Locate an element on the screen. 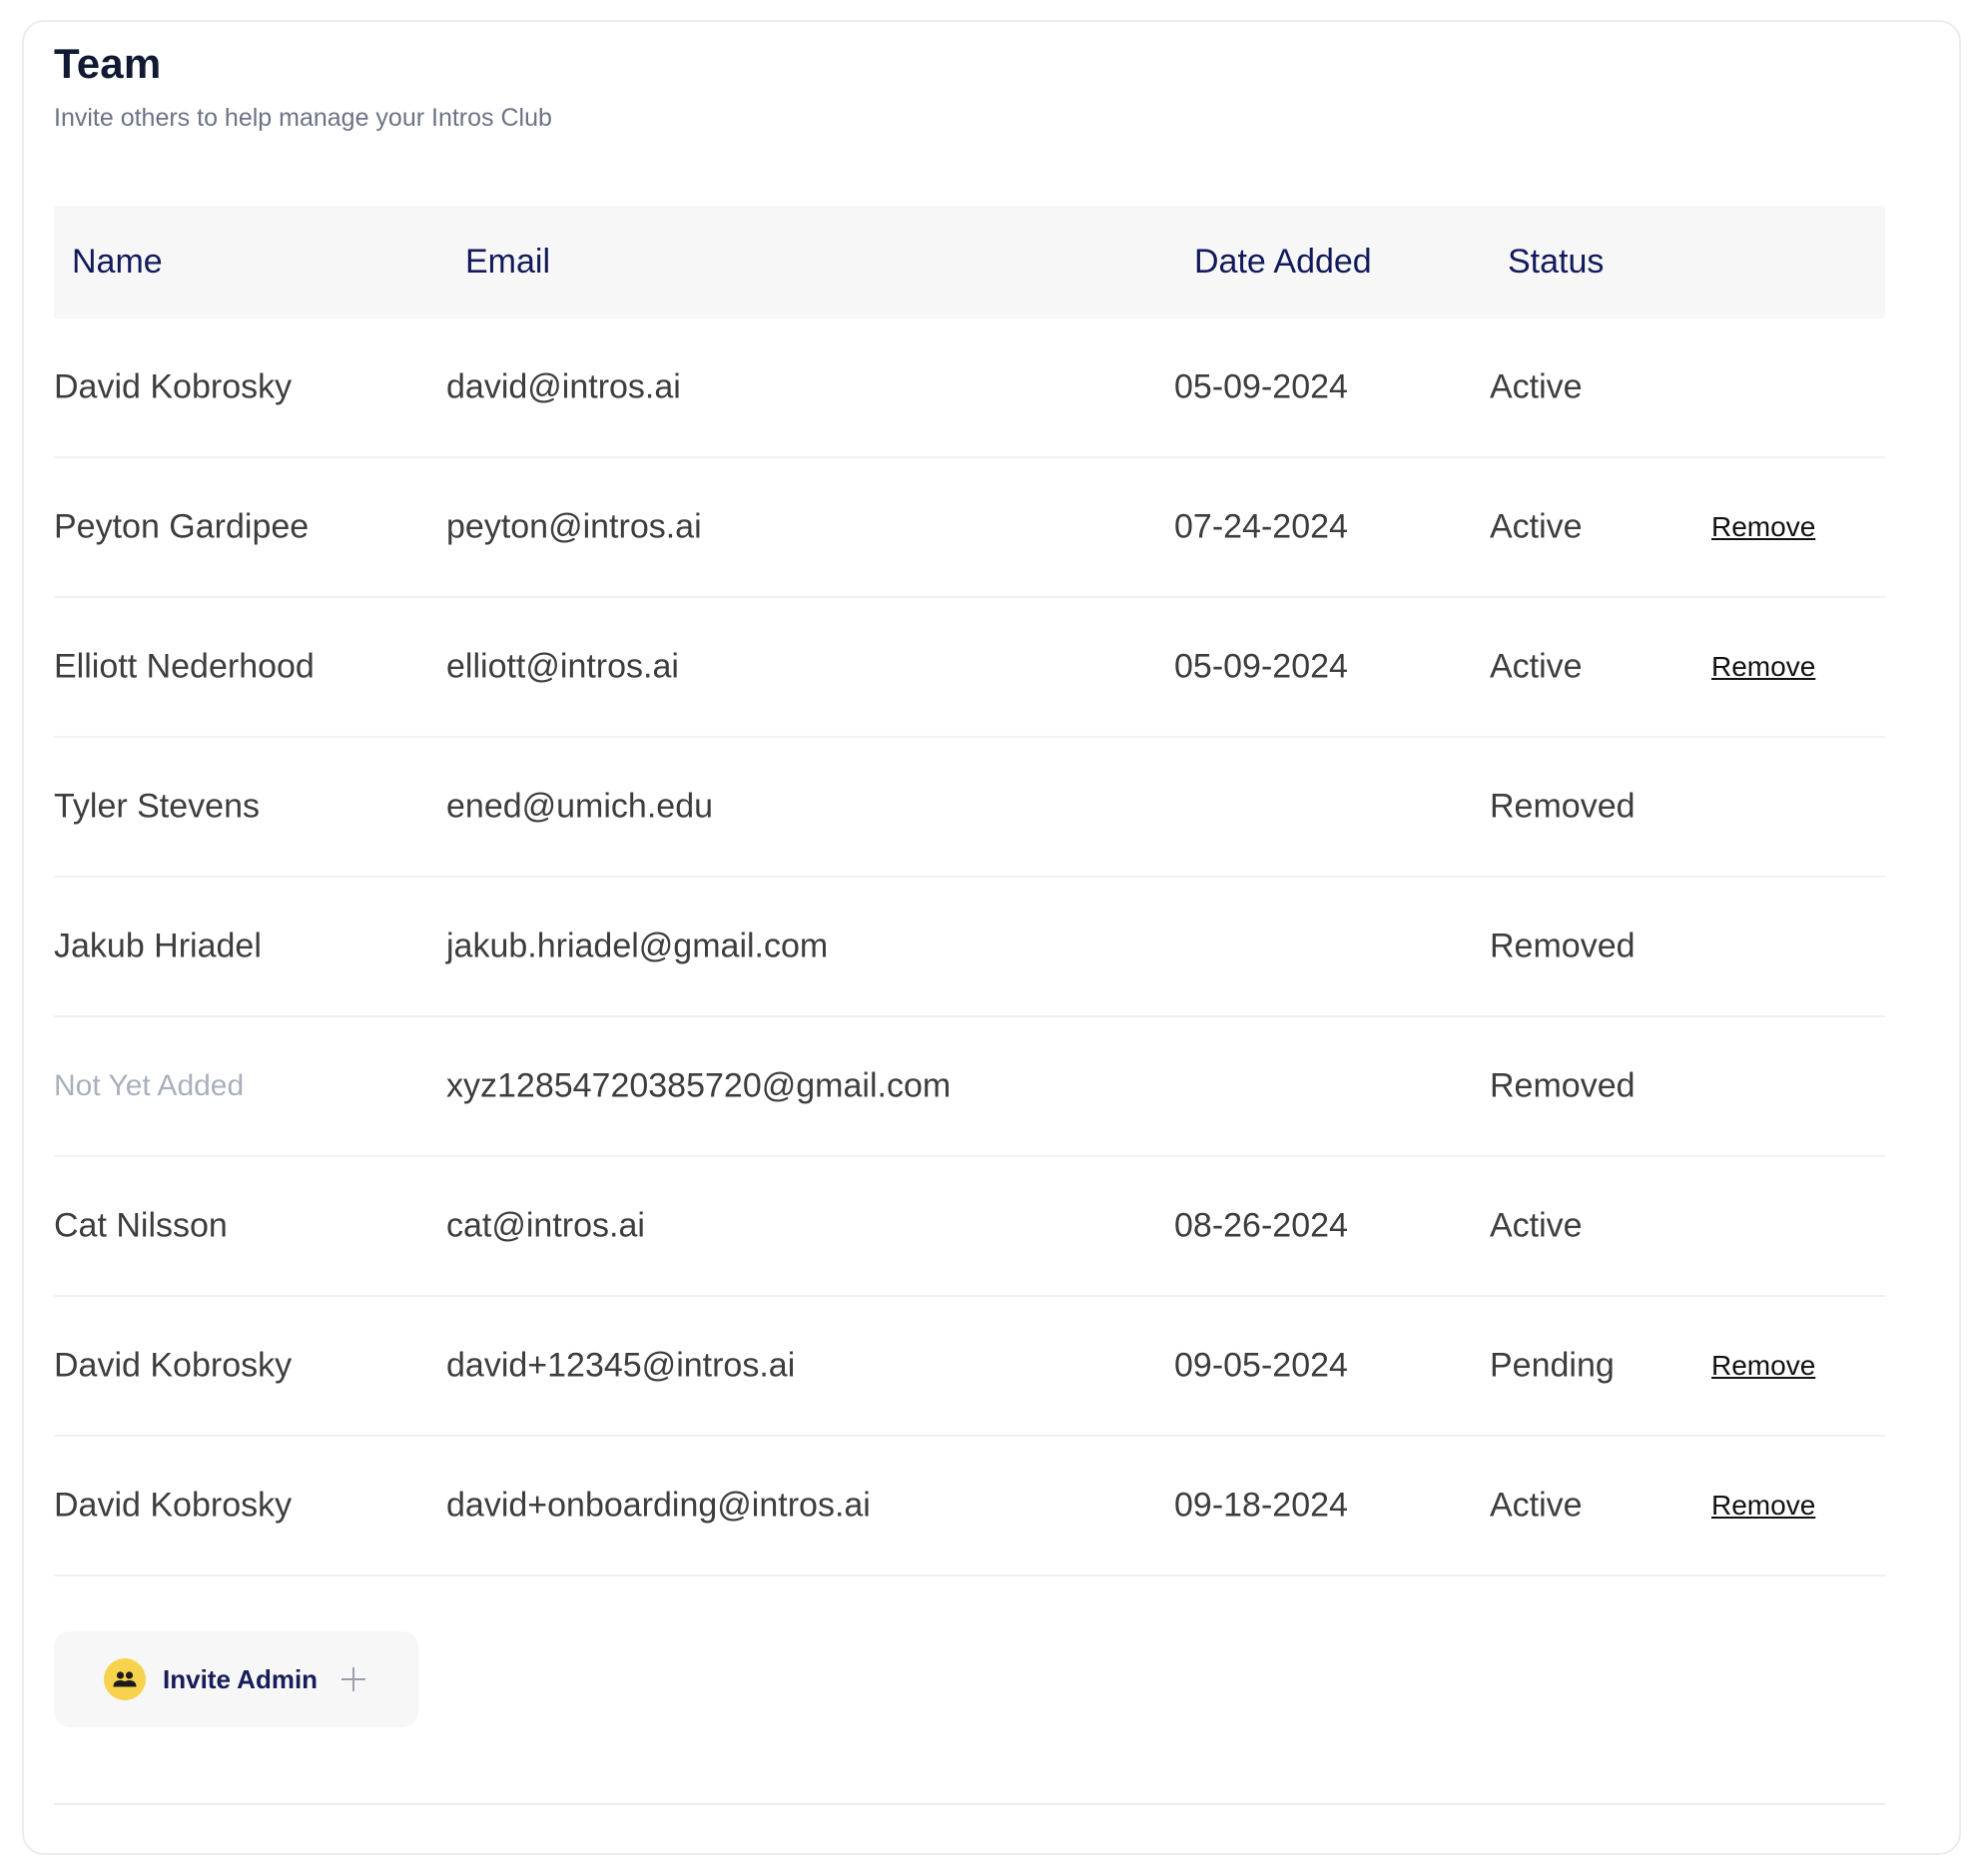 Image resolution: width=1983 pixels, height=1876 pixels. member-email: elliott@intros.ai is located at coordinates (562, 666).